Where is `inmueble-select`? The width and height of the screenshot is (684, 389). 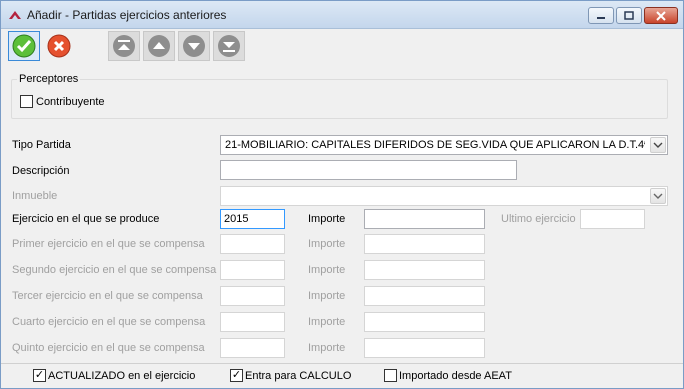 inmueble-select is located at coordinates (444, 196).